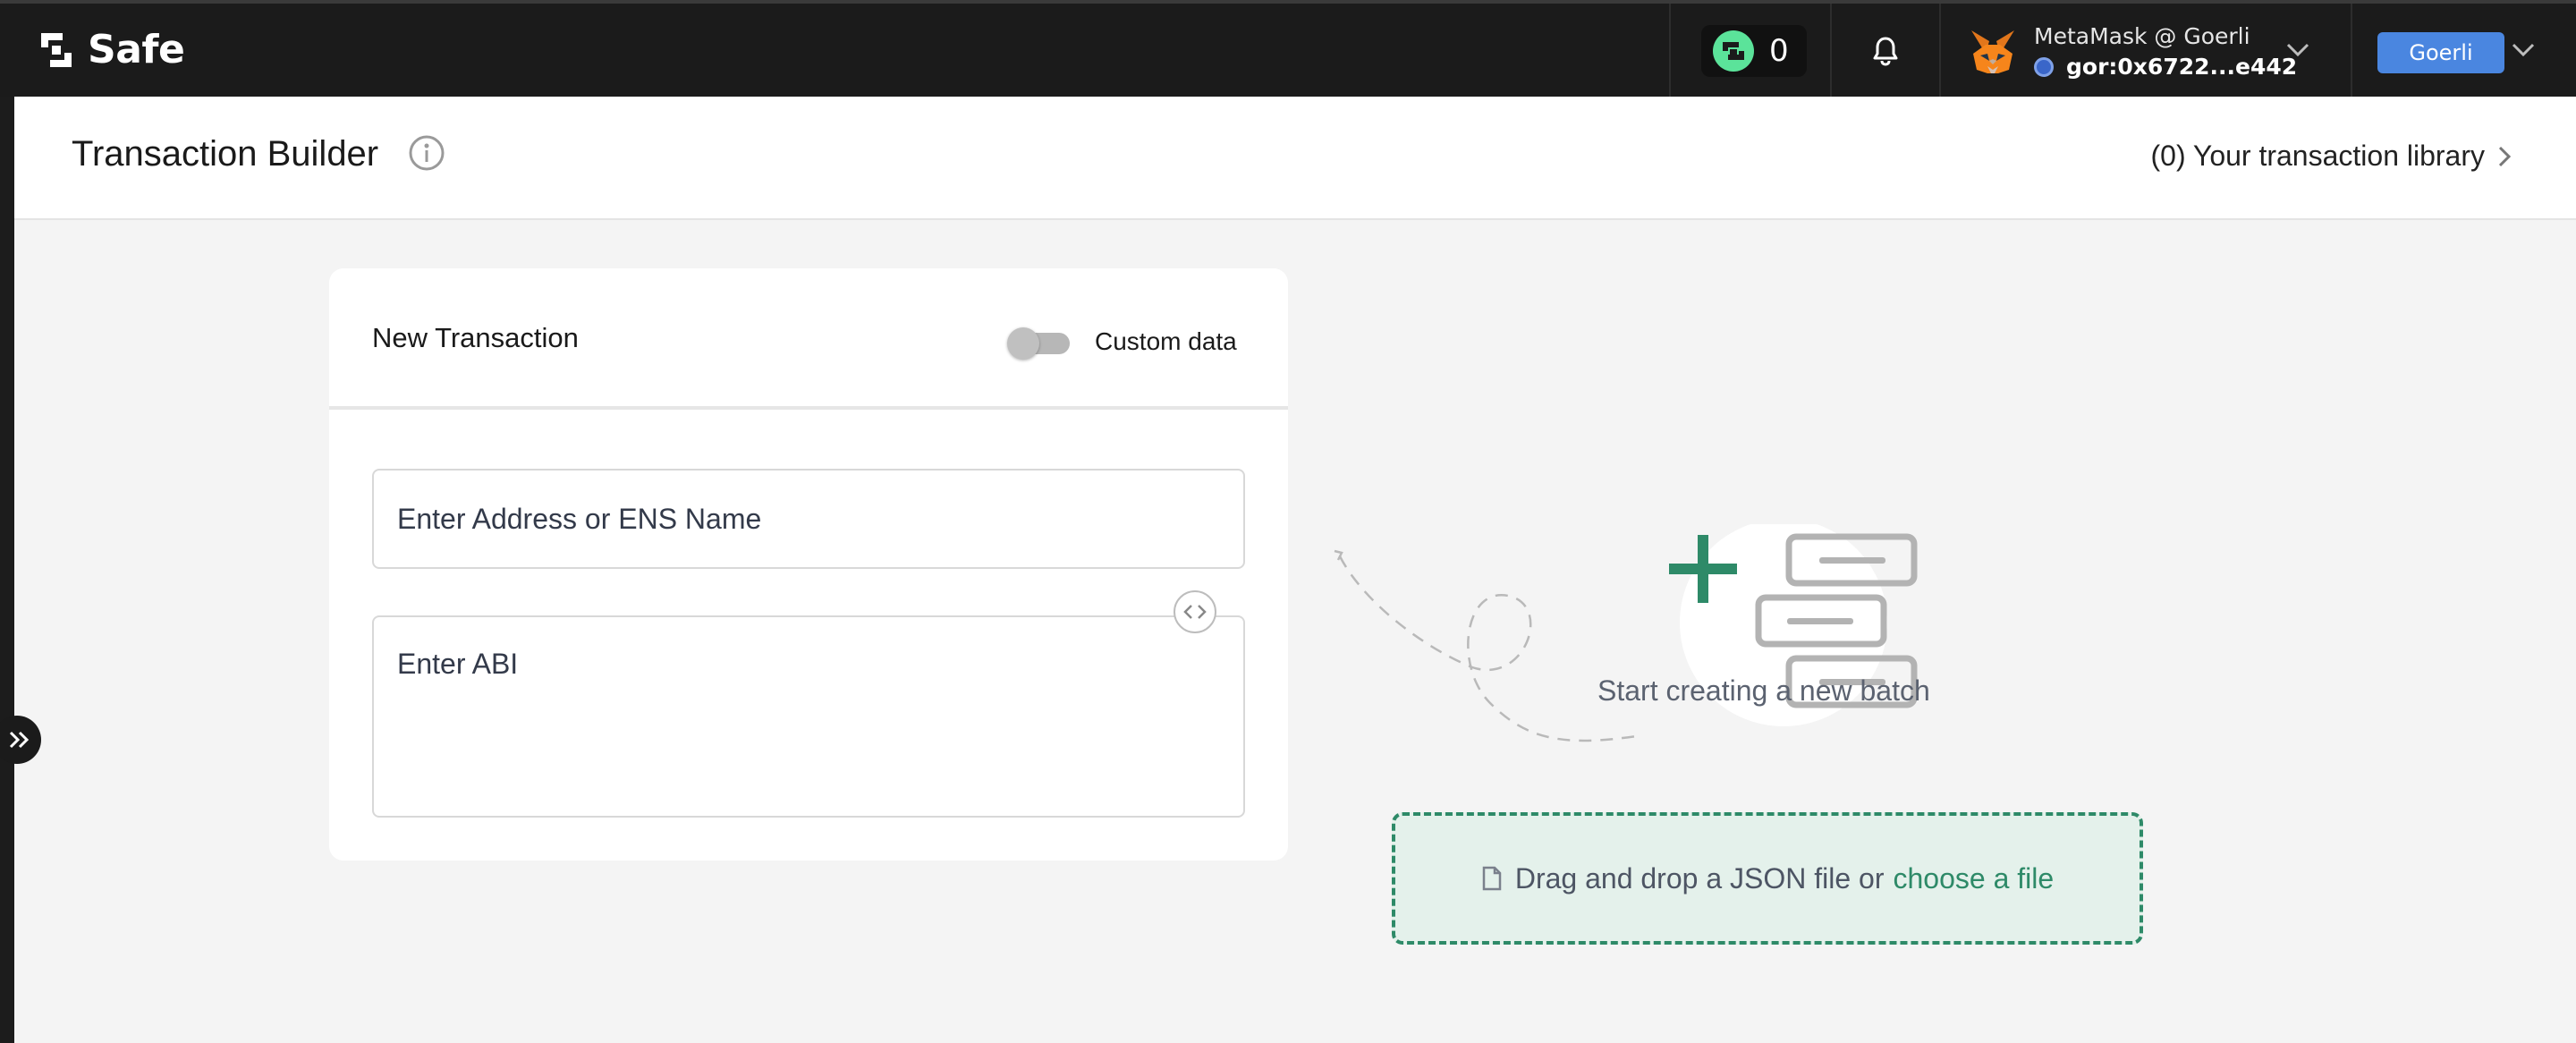 The height and width of the screenshot is (1043, 2576). I want to click on transaction-library-link: (0) Your transaction library, so click(2331, 156).